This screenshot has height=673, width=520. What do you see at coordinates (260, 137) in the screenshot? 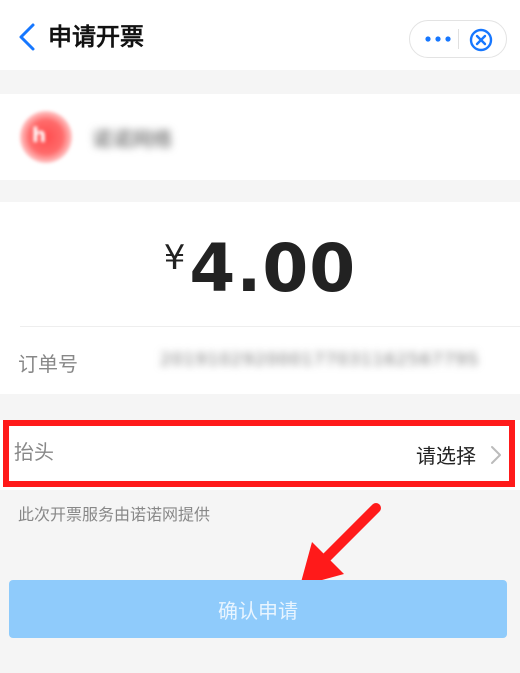
I see `merchant-row: h 诺诺网络` at bounding box center [260, 137].